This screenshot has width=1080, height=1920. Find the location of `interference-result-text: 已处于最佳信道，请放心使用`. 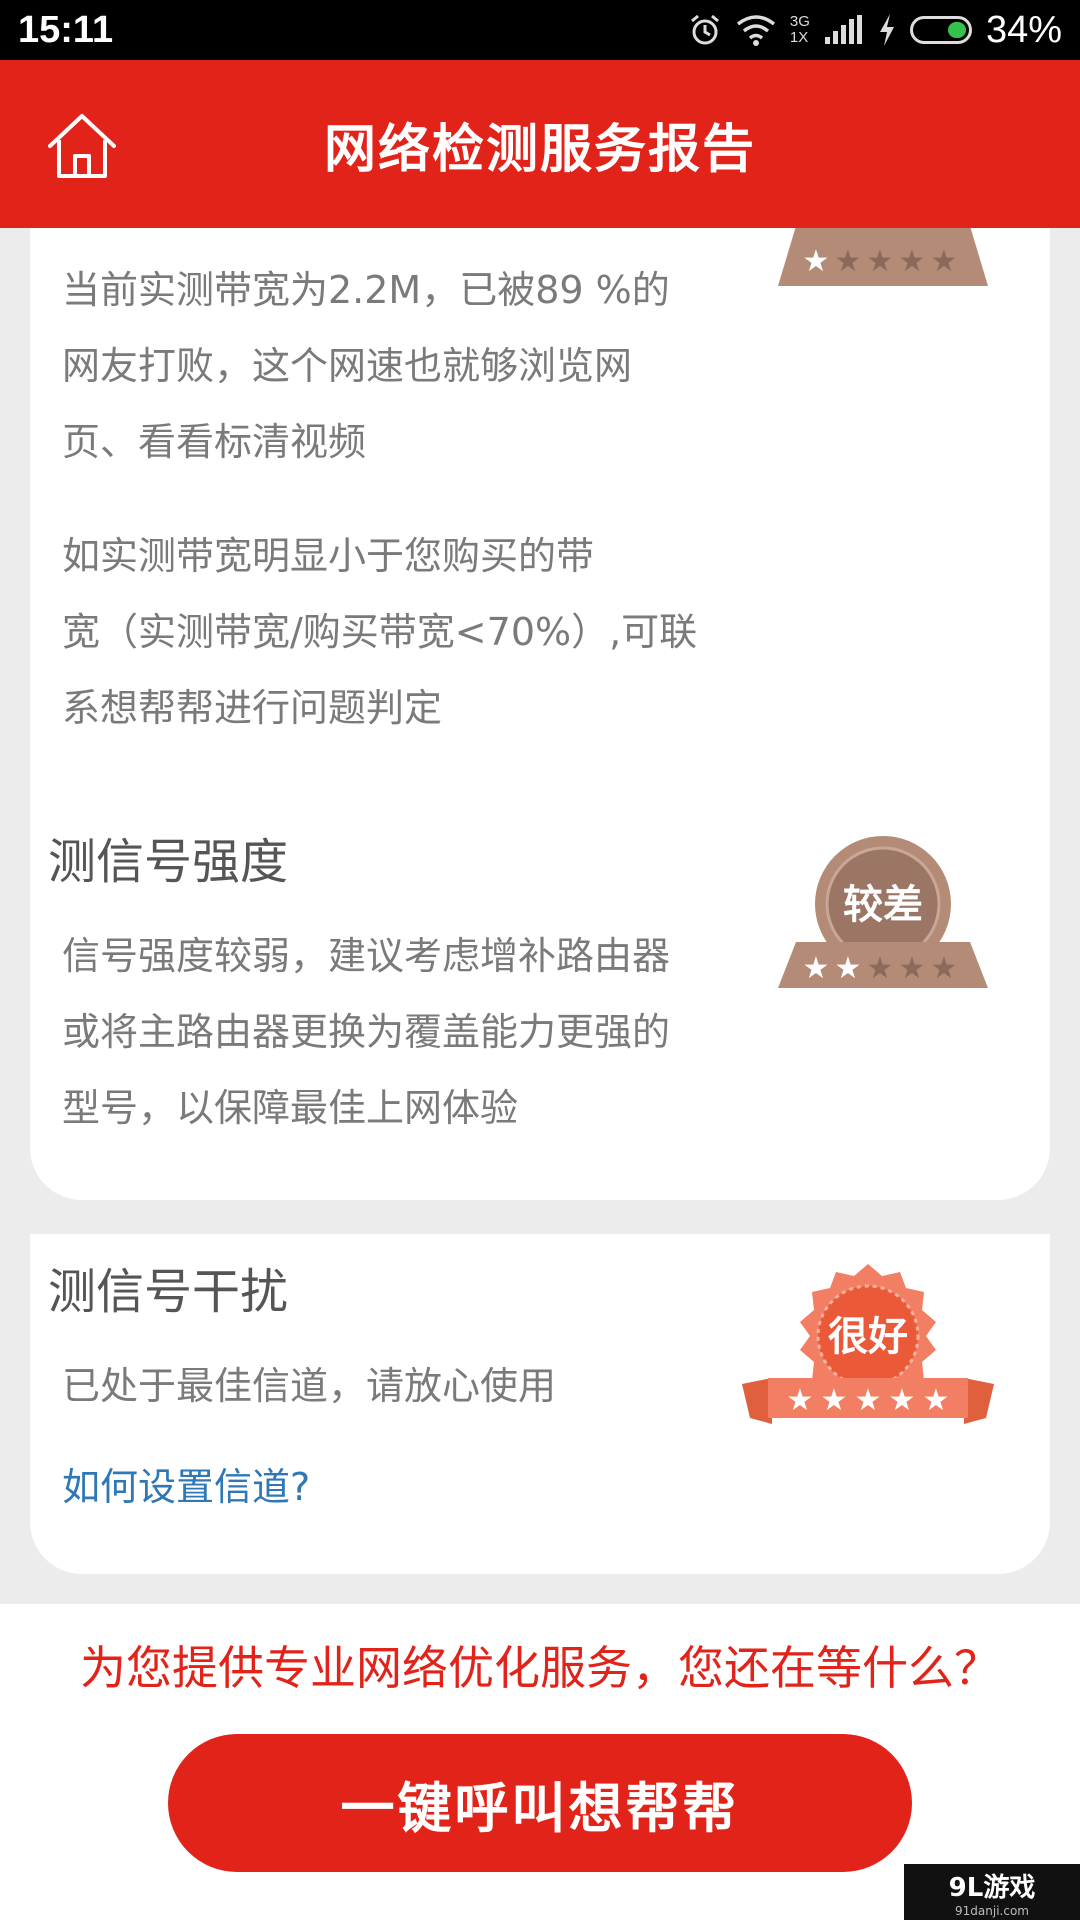

interference-result-text: 已处于最佳信道，请放心使用 is located at coordinates (412, 1386).